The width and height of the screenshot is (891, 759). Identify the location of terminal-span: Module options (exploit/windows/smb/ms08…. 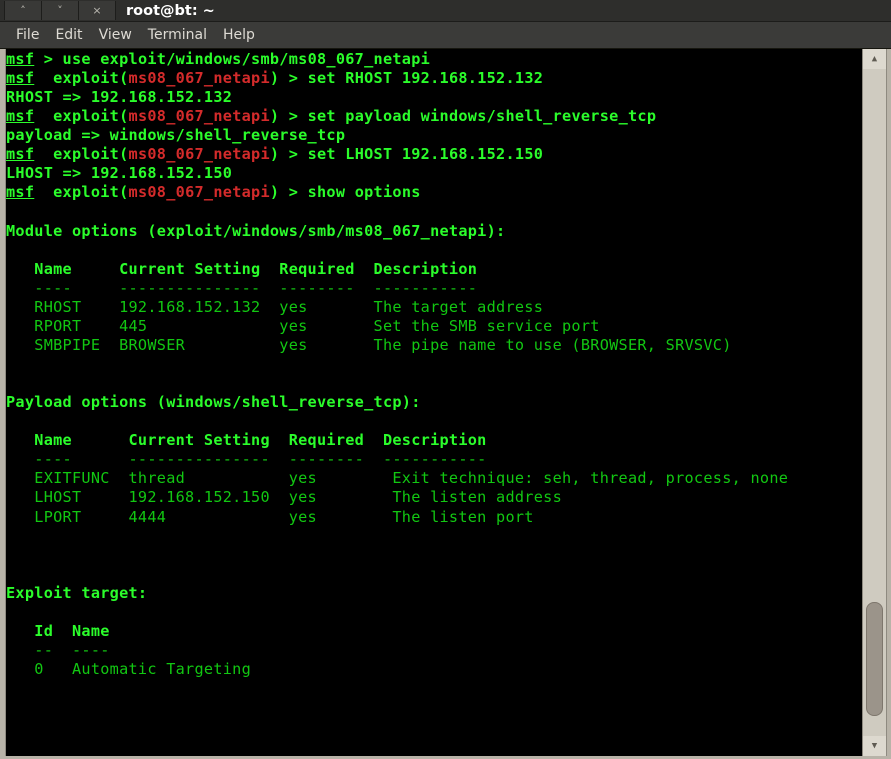
(256, 230).